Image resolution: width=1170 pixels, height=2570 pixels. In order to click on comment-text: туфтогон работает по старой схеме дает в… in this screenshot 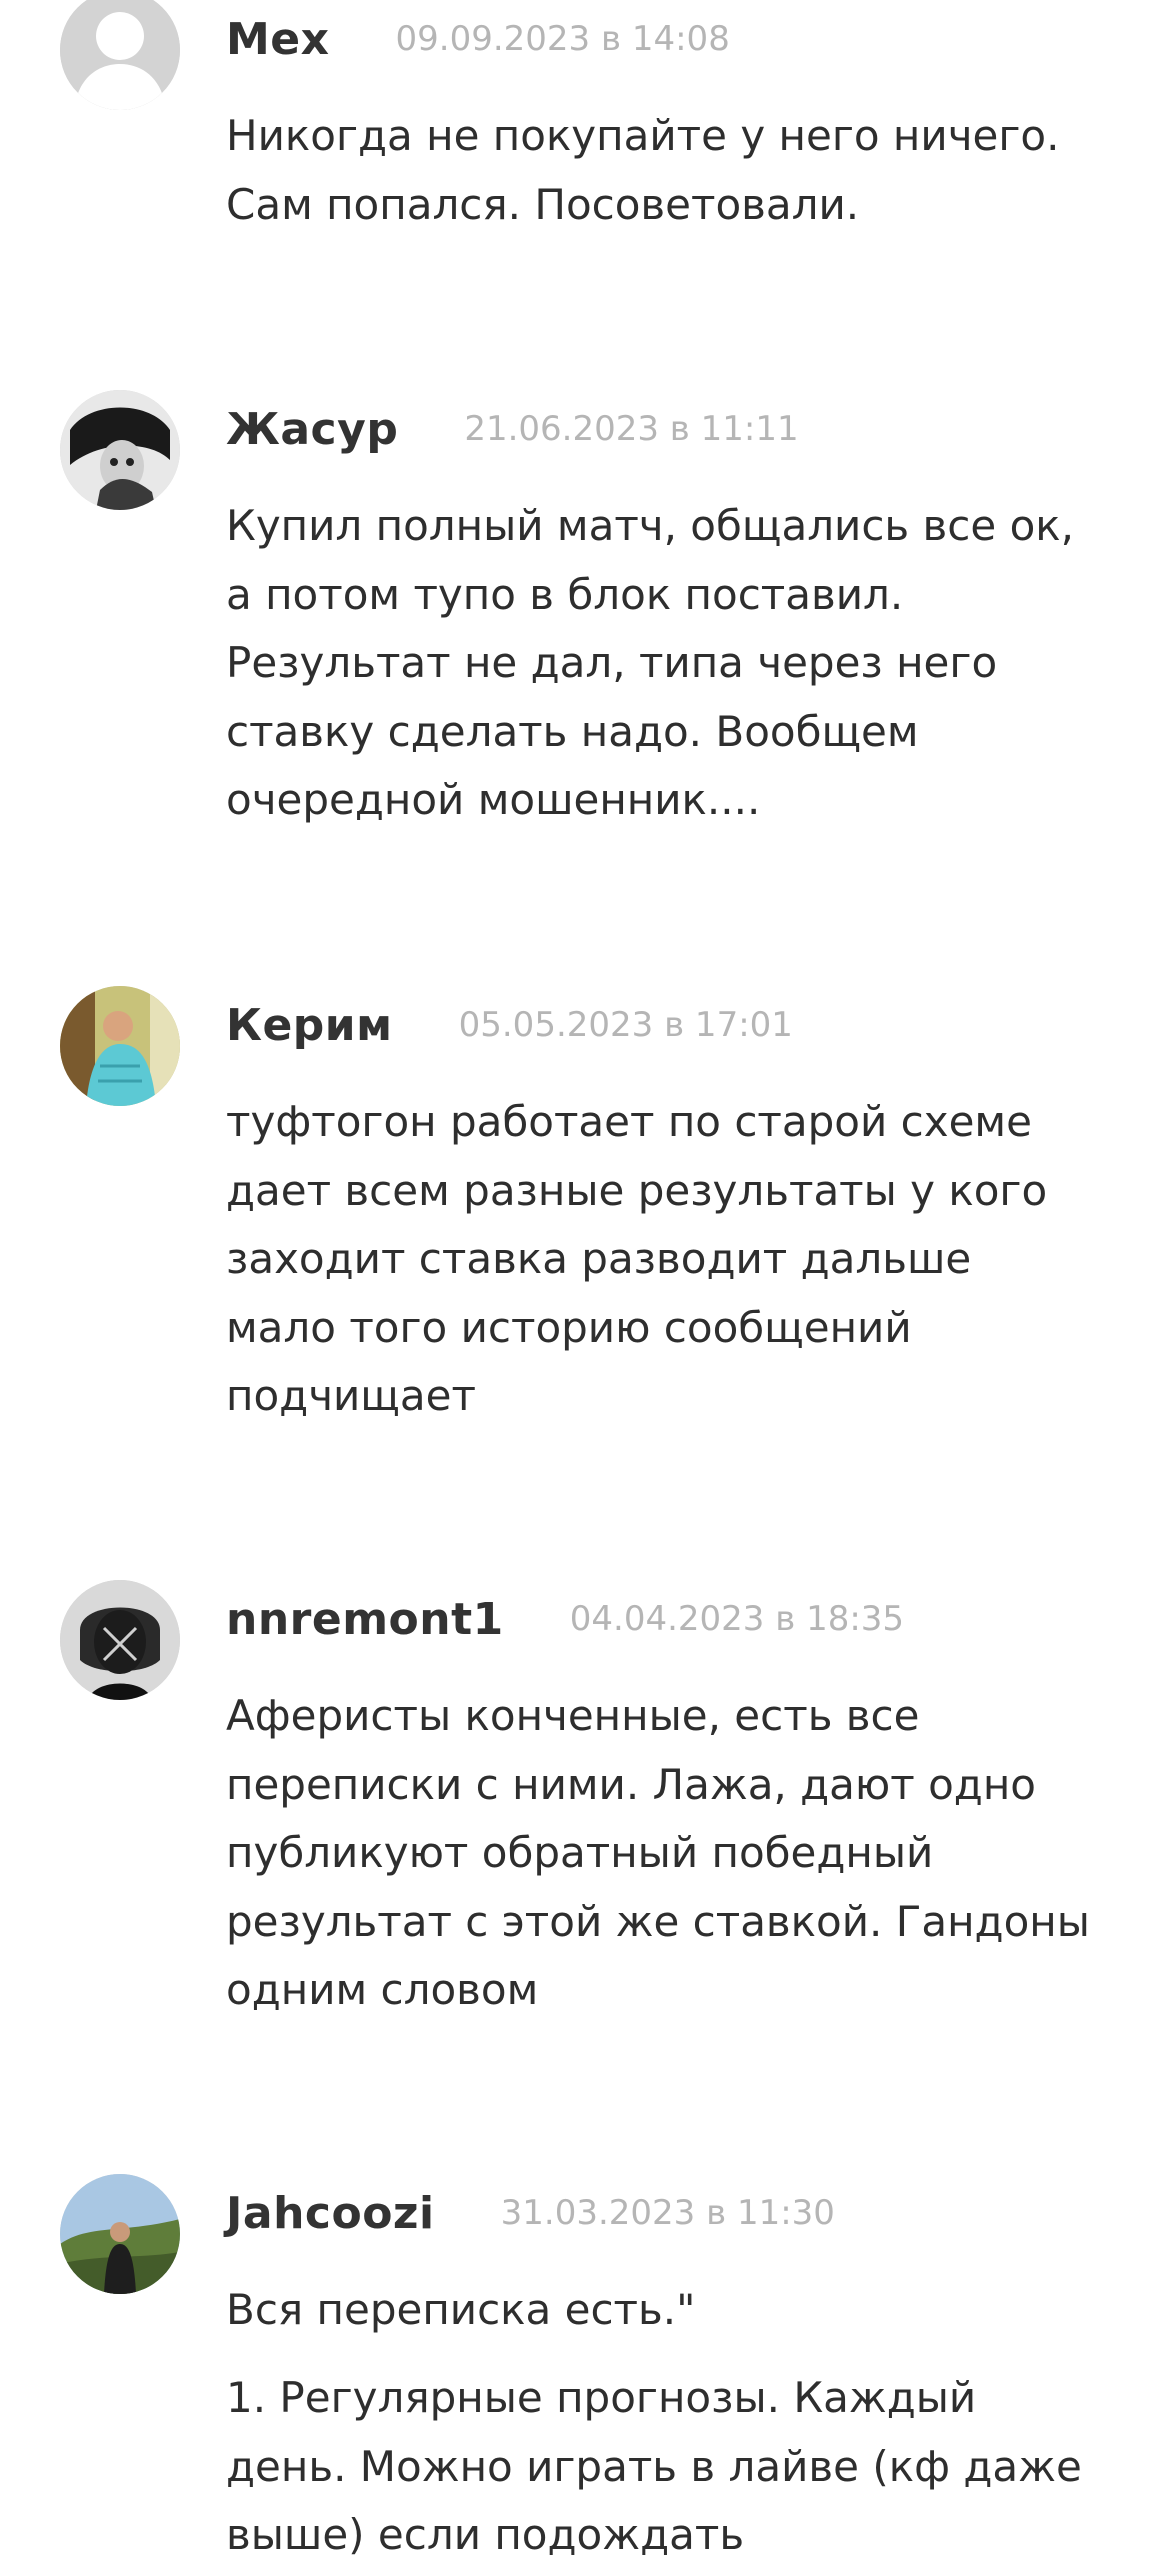, I will do `click(676, 1259)`.